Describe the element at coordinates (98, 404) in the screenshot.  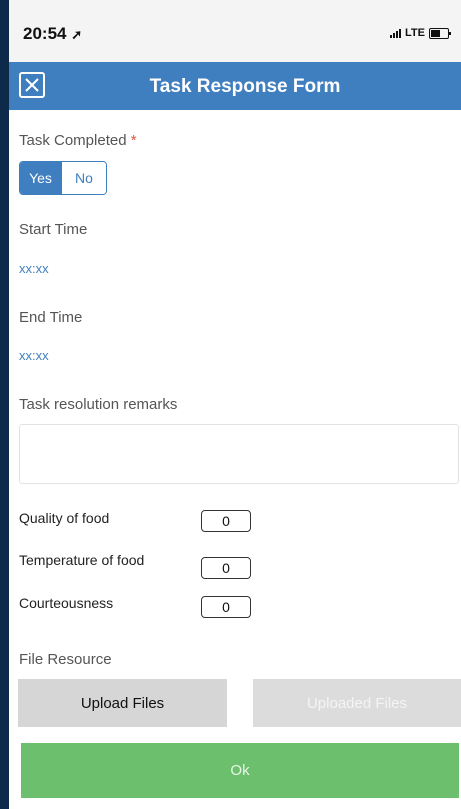
I see `remarks-label: Task resolution remarks` at that location.